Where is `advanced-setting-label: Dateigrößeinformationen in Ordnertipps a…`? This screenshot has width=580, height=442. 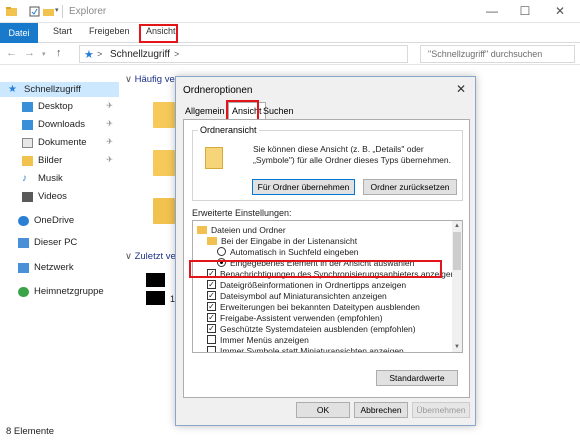
advanced-setting-label: Dateigrößeinformationen in Ordnertipps a… is located at coordinates (313, 284).